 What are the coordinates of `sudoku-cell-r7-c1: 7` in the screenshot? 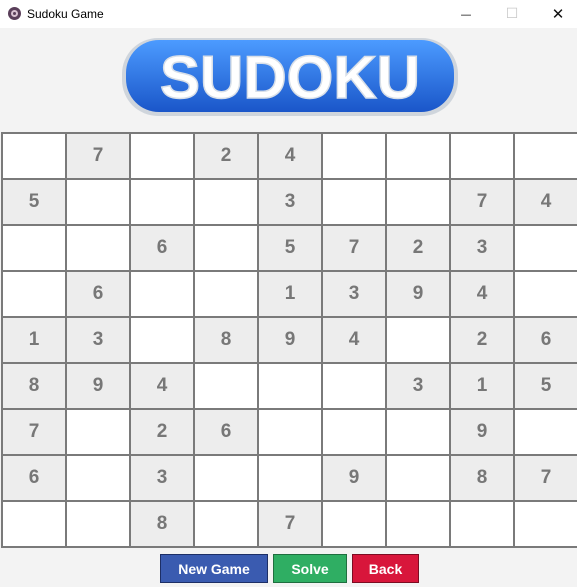 It's located at (34, 432).